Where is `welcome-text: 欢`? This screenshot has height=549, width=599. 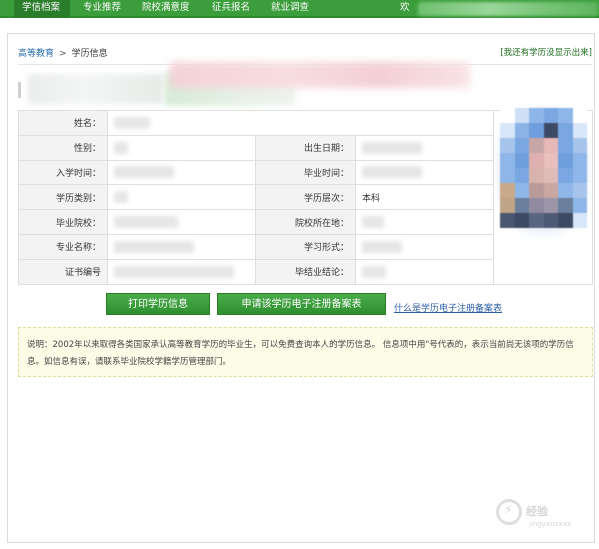 welcome-text: 欢 is located at coordinates (405, 7).